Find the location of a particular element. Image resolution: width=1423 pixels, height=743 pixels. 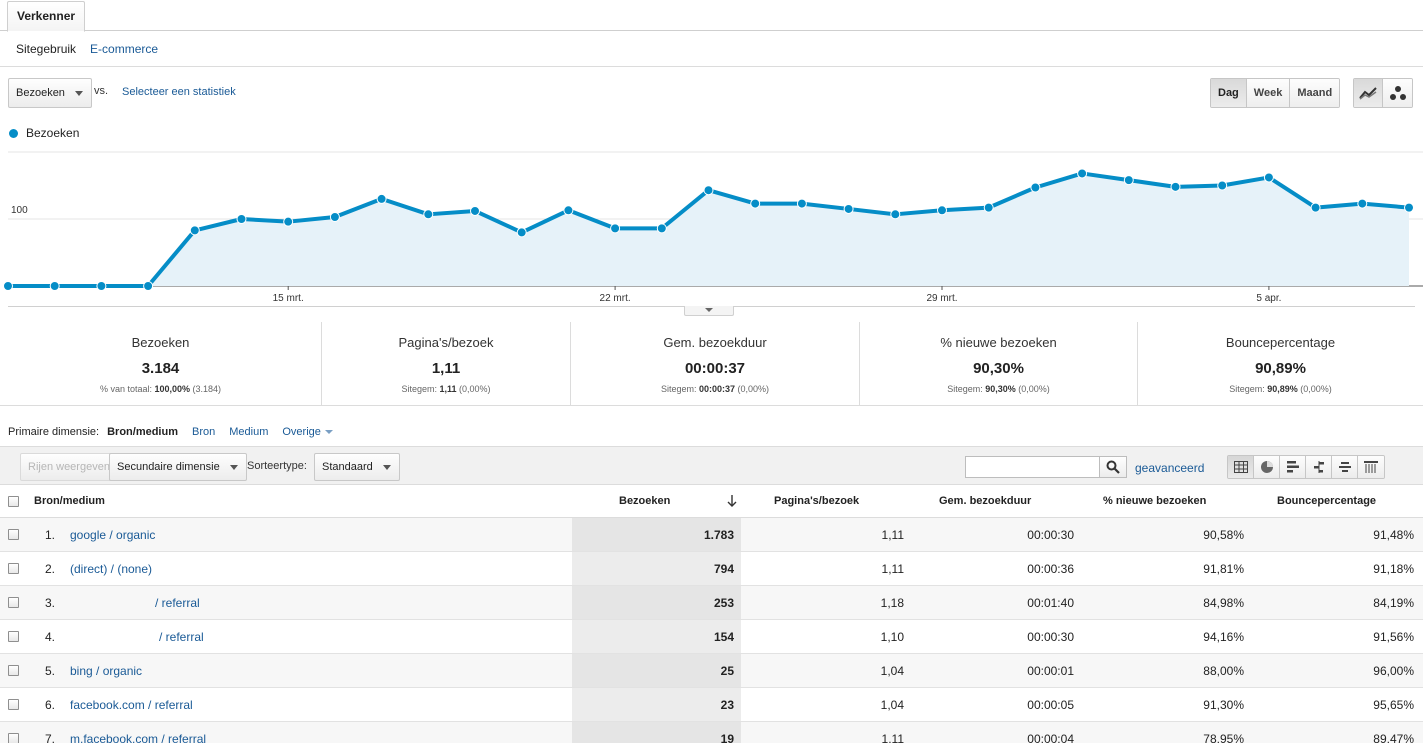

row-source-link: (direct) / (none) is located at coordinates (111, 569).